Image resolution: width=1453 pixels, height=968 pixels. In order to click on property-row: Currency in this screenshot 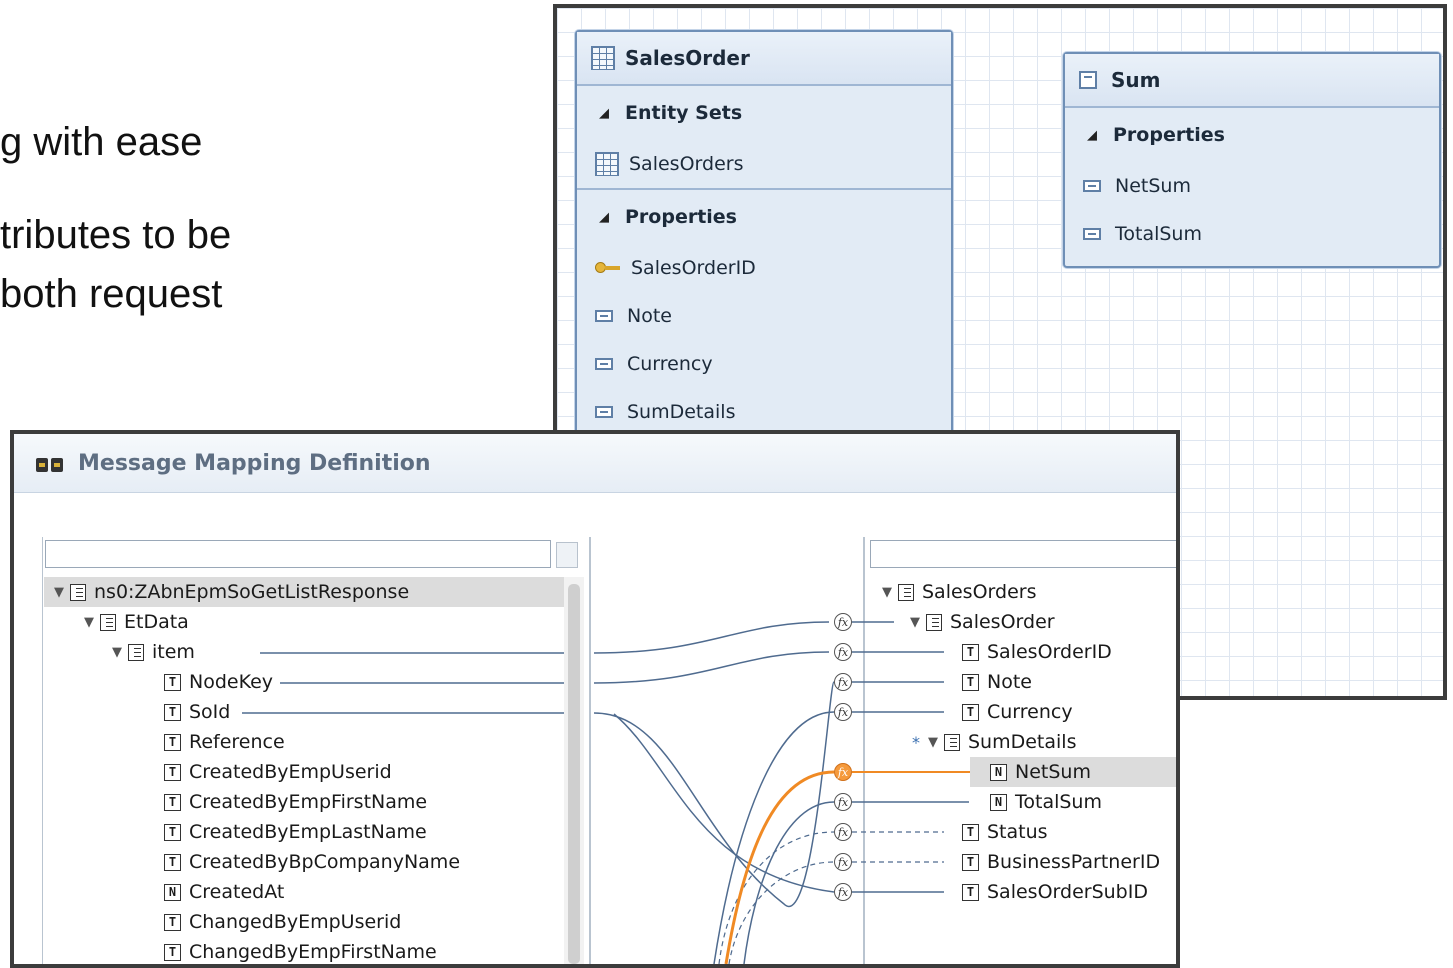, I will do `click(764, 364)`.